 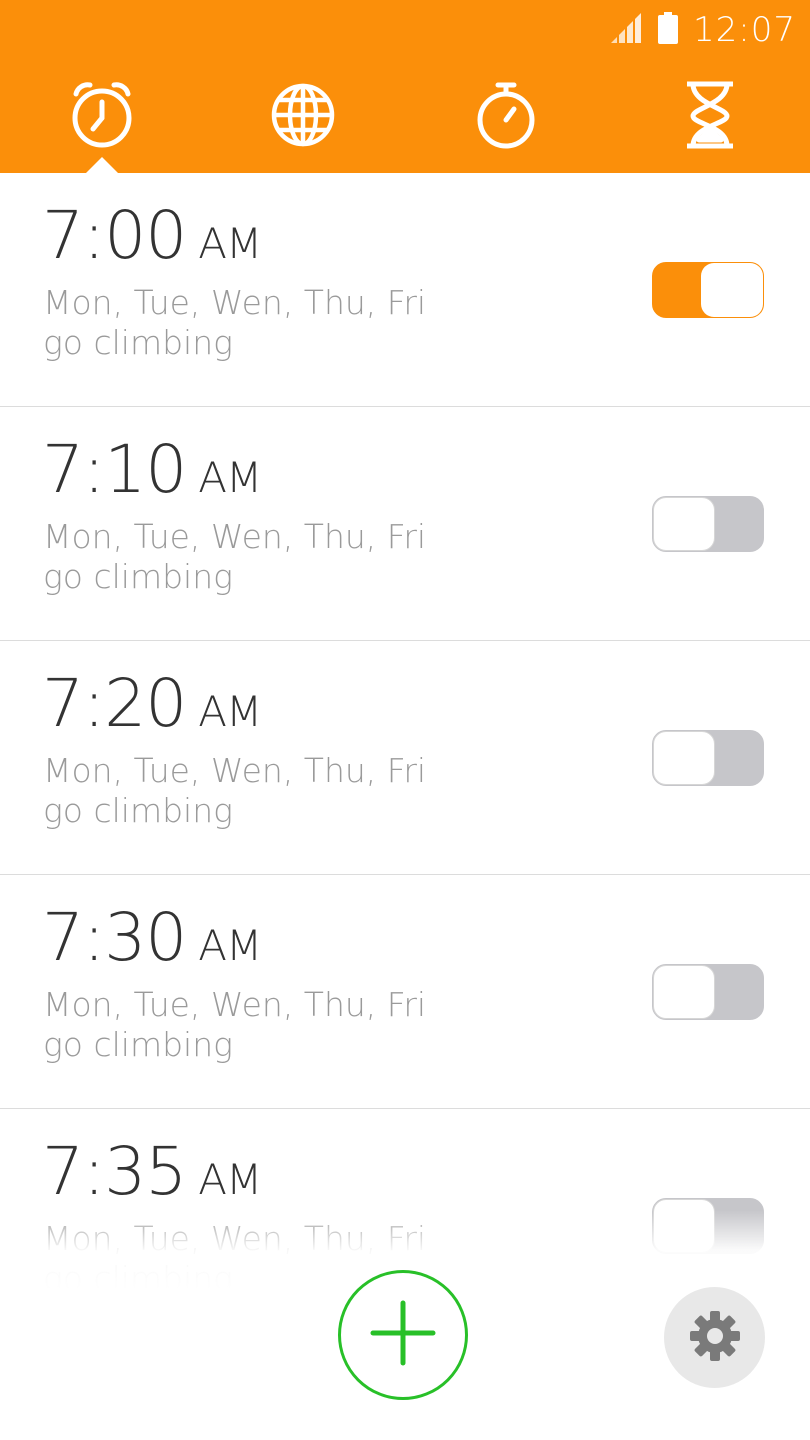 I want to click on gear-icon, so click(x=715, y=1338).